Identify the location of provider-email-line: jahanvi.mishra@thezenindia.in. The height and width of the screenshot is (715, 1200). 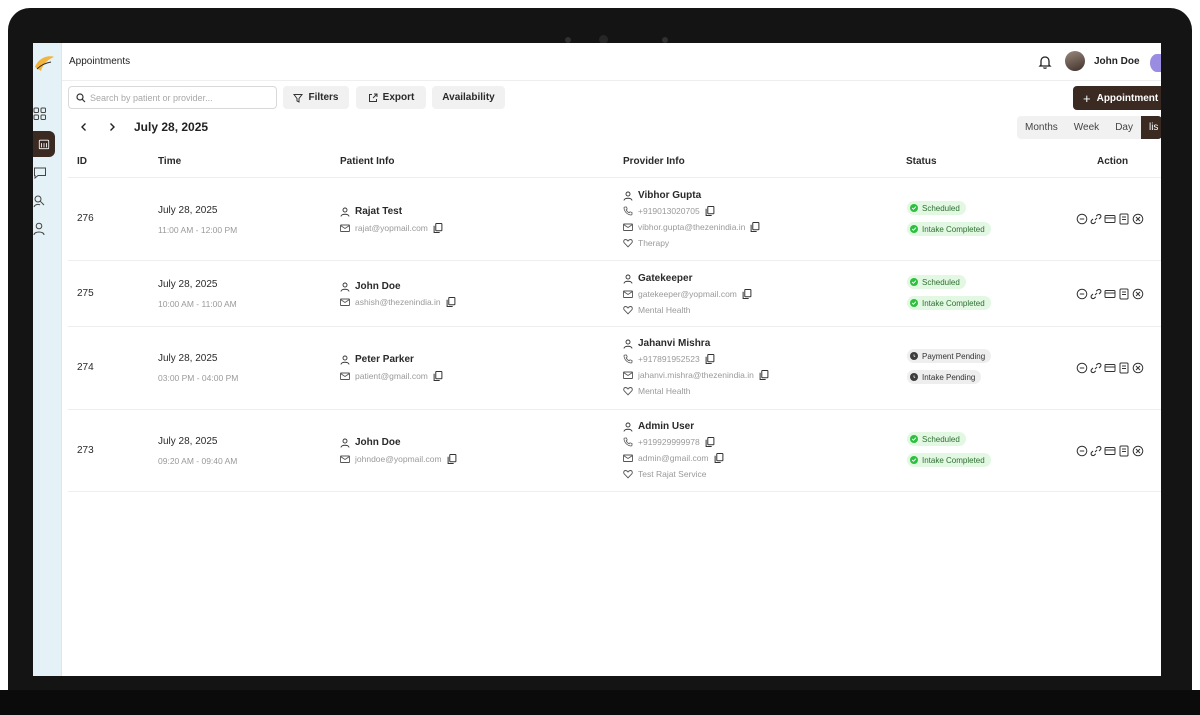
(696, 375).